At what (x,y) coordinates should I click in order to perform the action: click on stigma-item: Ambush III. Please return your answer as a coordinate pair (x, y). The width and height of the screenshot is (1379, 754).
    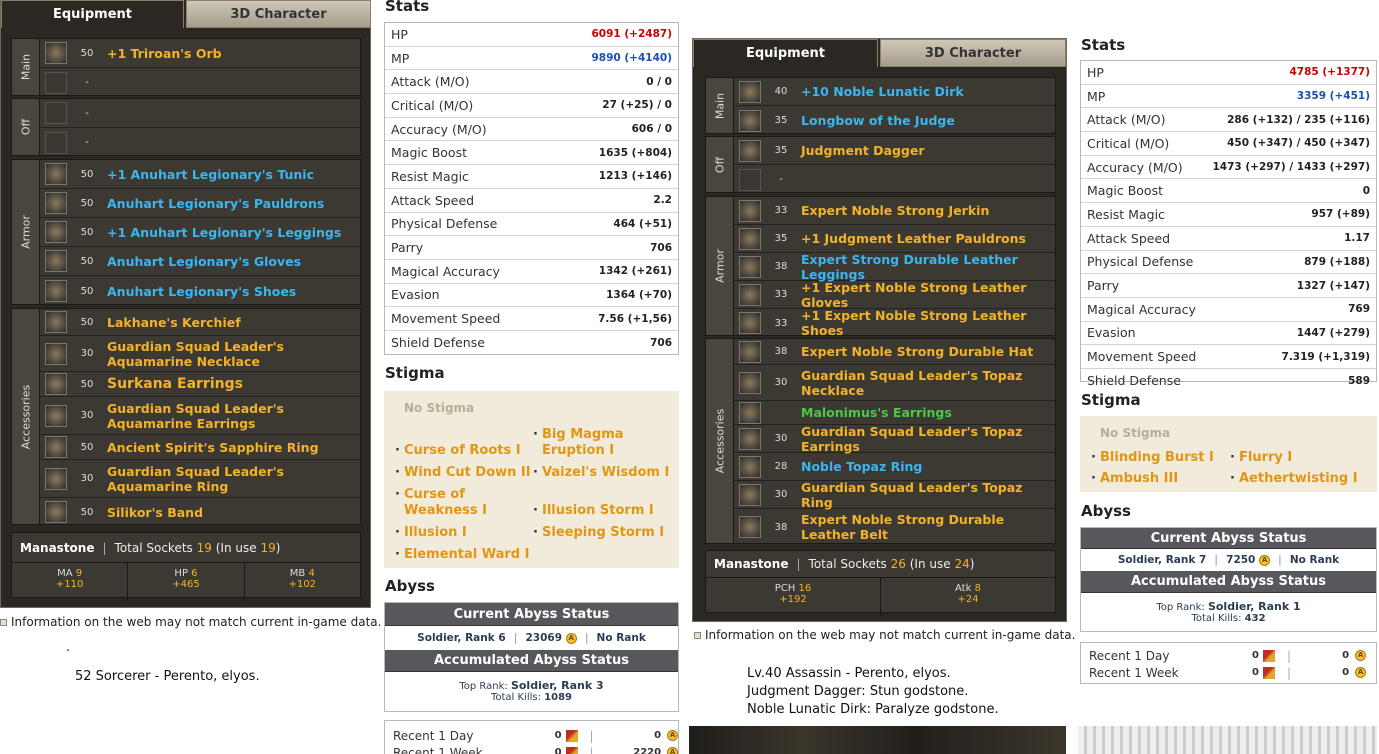
    Looking at the image, I should click on (1134, 479).